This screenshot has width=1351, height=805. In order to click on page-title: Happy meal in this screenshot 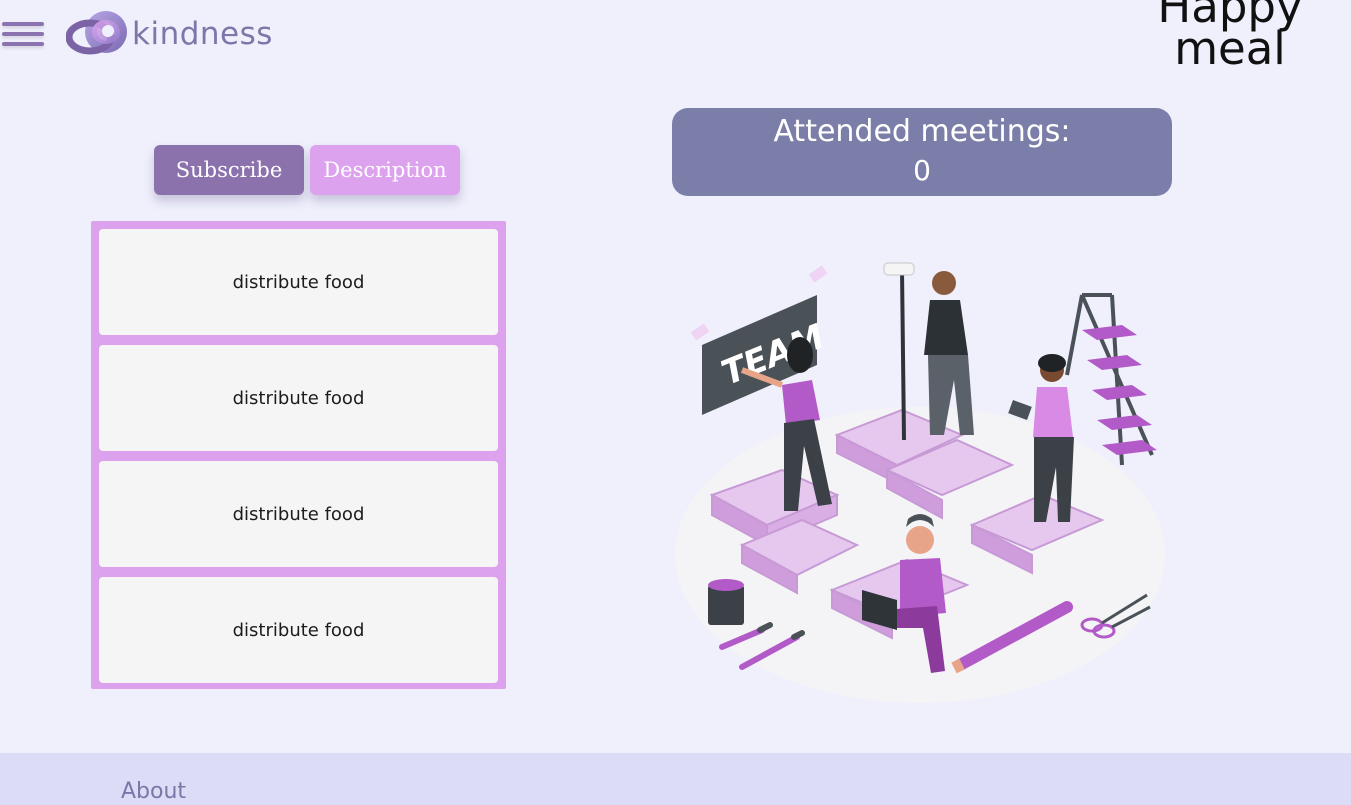, I will do `click(1230, 37)`.